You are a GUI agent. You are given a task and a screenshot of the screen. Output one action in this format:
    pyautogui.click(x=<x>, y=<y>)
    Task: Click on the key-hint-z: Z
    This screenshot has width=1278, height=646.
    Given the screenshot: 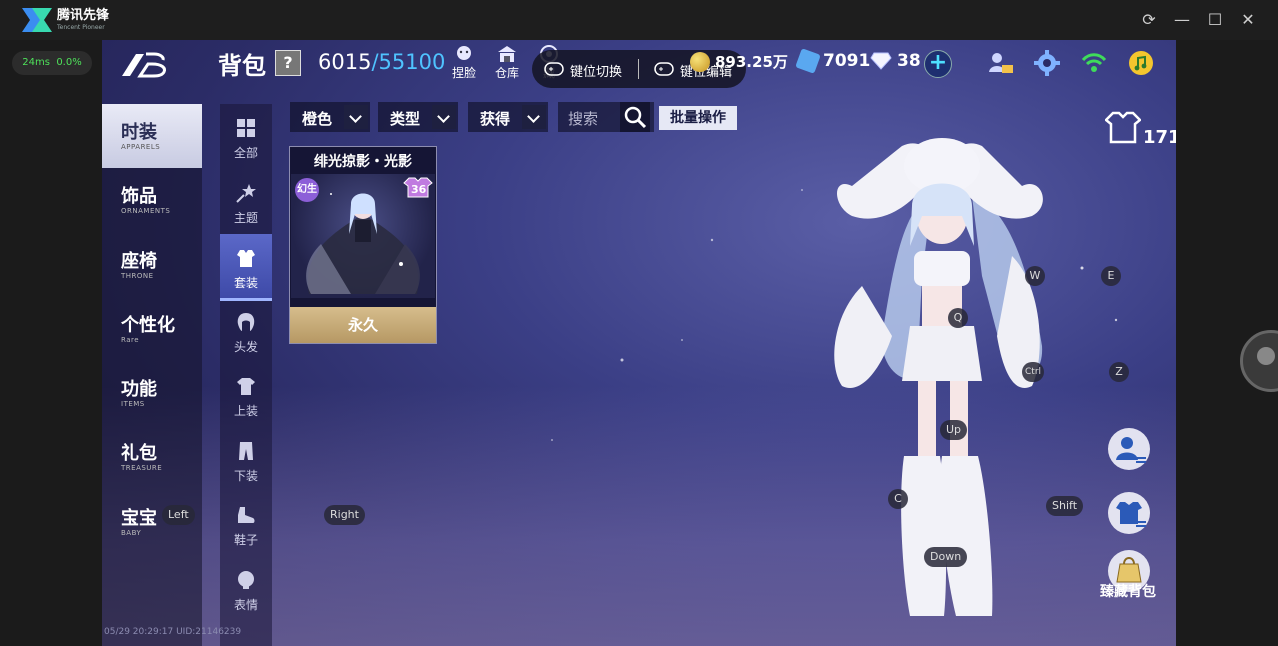 What is the action you would take?
    pyautogui.click(x=1119, y=372)
    